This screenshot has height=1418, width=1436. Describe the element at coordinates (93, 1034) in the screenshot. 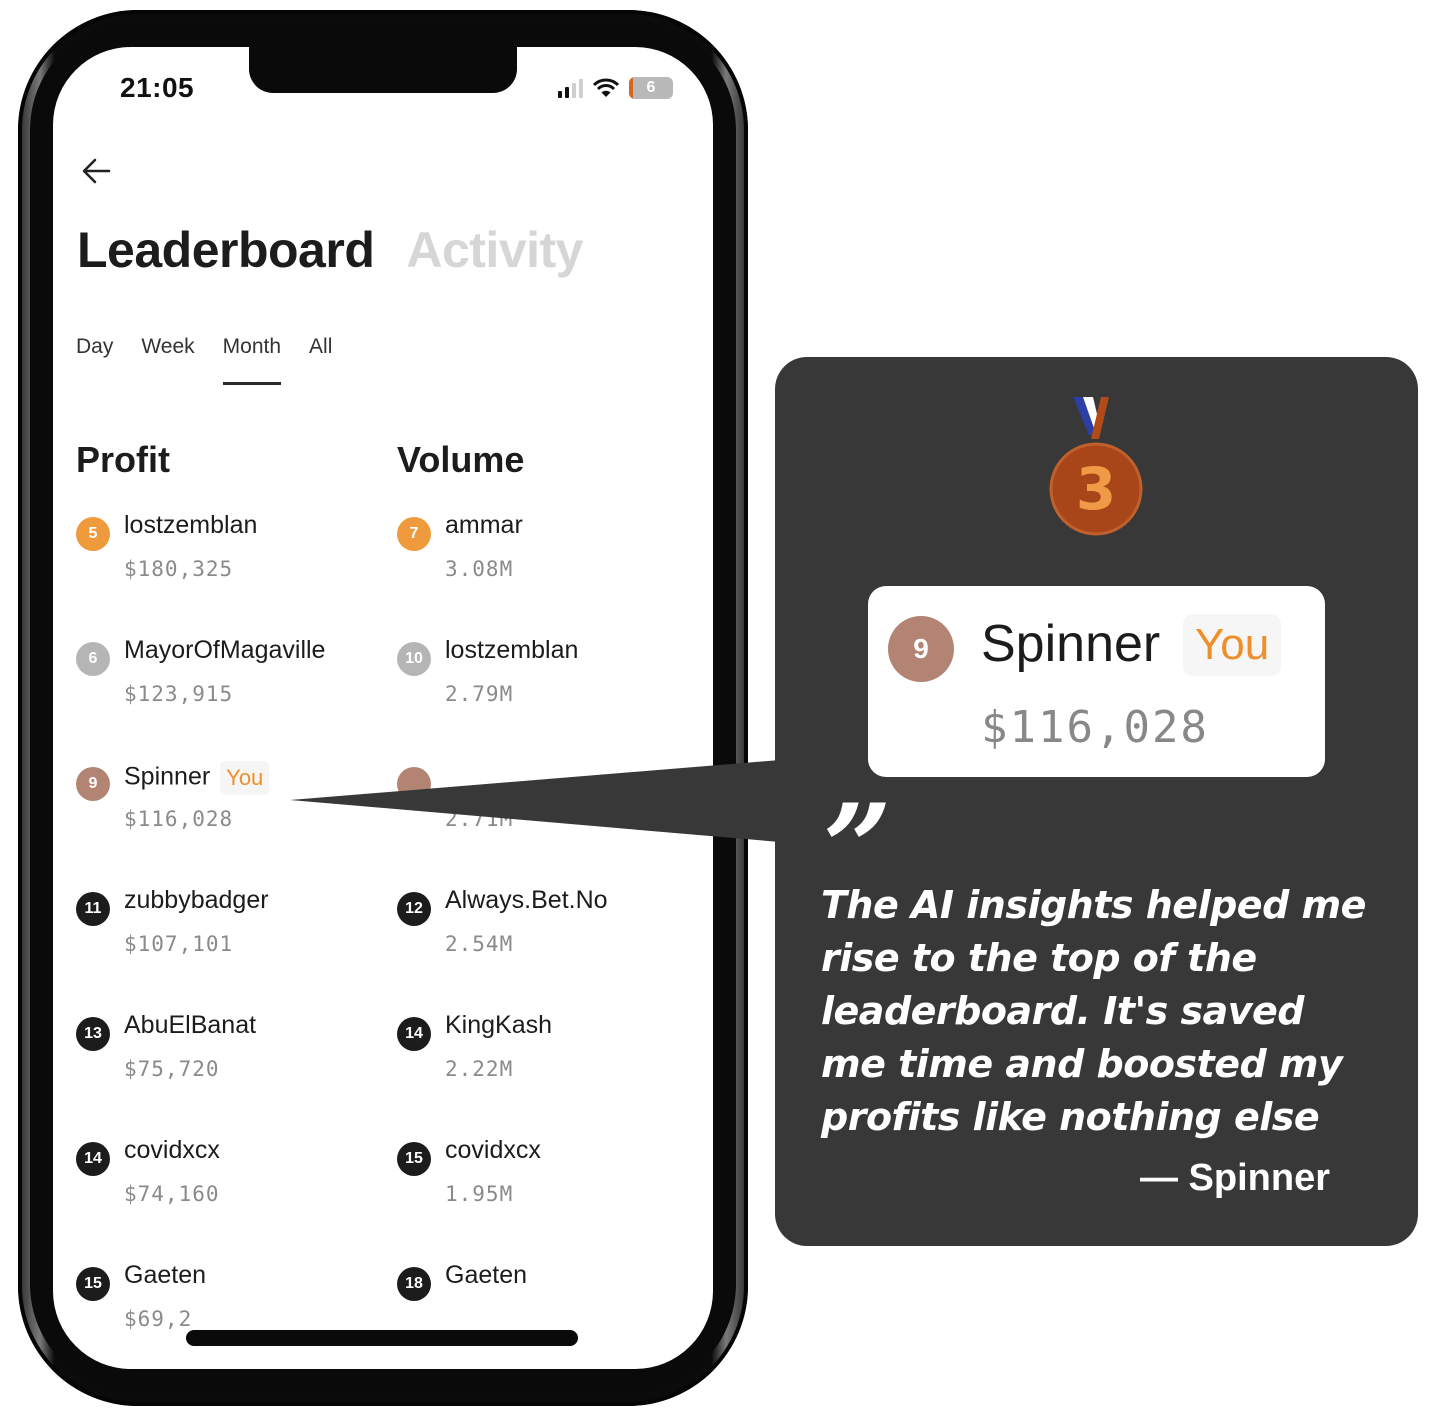

I see `rank-badge: 13` at that location.